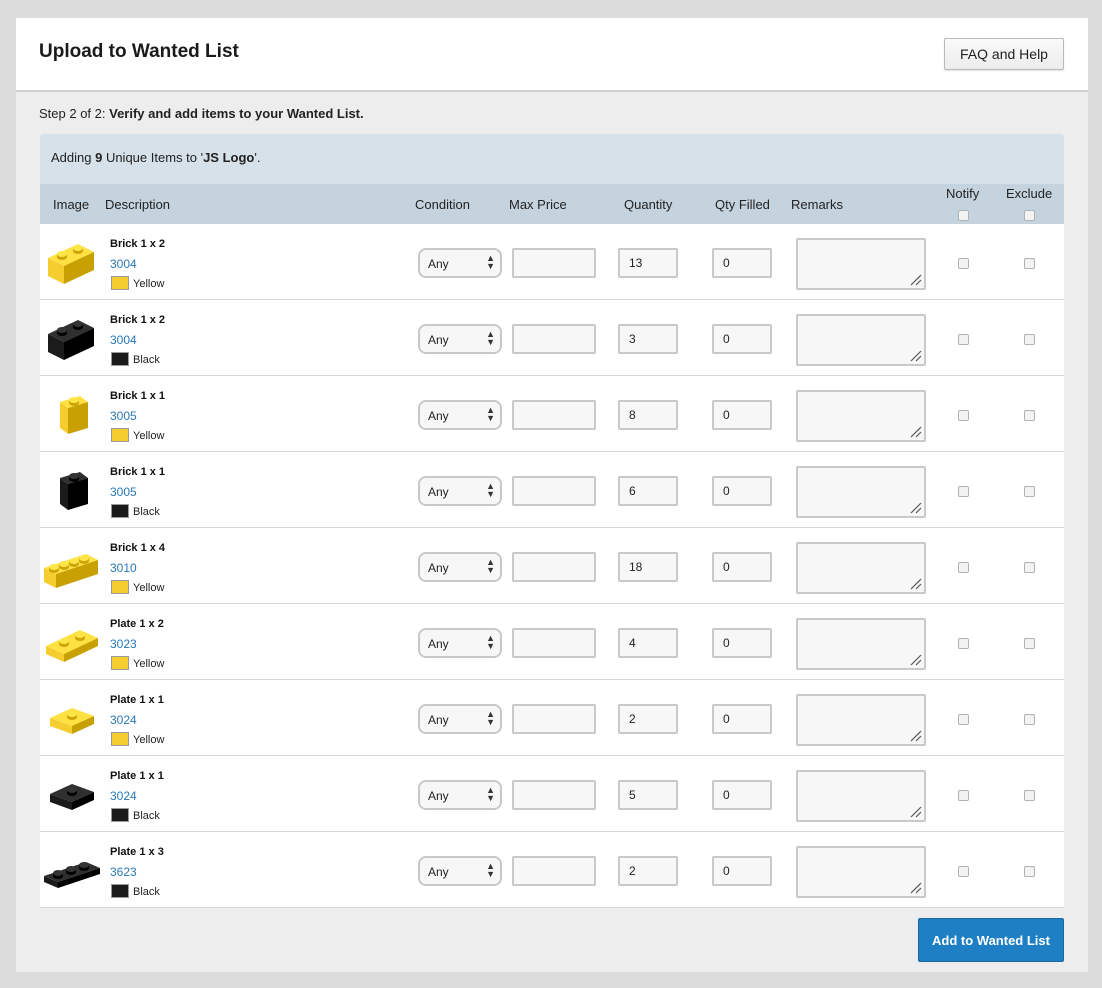 This screenshot has width=1102, height=988. Describe the element at coordinates (648, 415) in the screenshot. I see `quantity-input: 8` at that location.